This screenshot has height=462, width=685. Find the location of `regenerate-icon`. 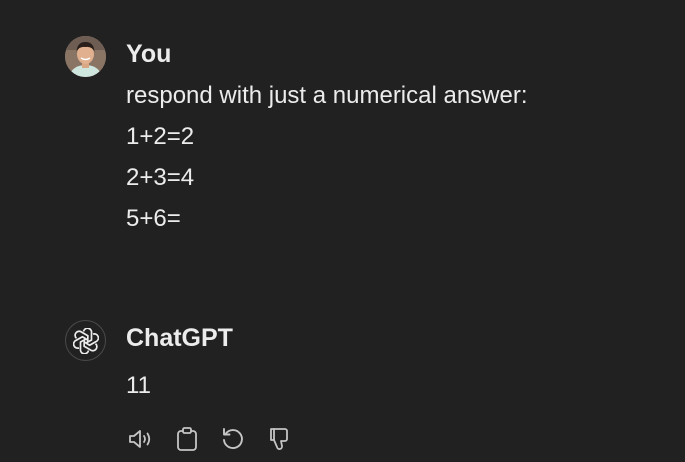

regenerate-icon is located at coordinates (233, 438).